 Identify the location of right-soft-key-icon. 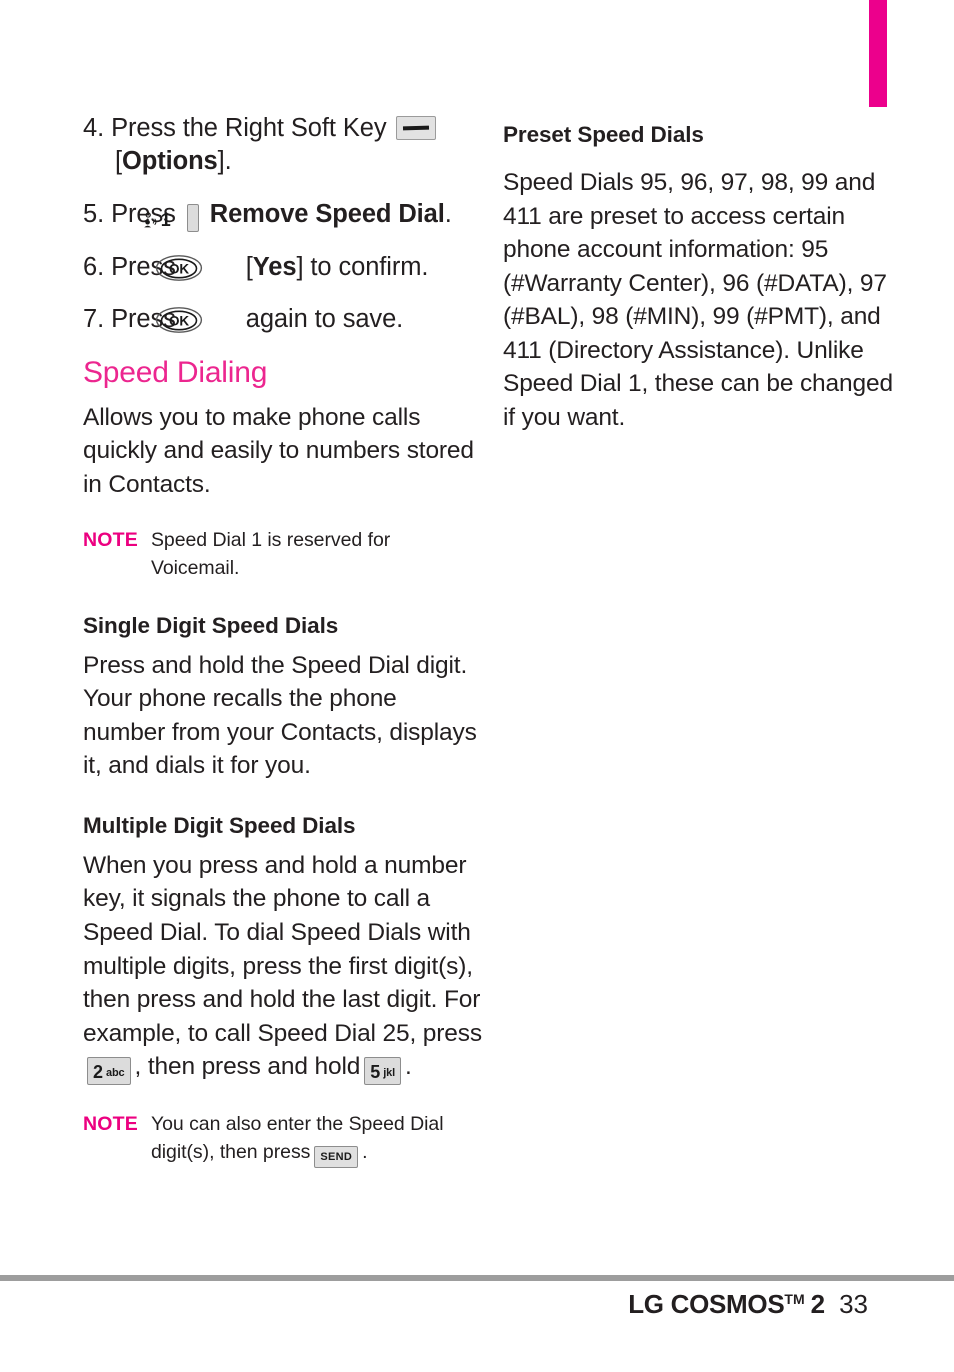
(416, 128).